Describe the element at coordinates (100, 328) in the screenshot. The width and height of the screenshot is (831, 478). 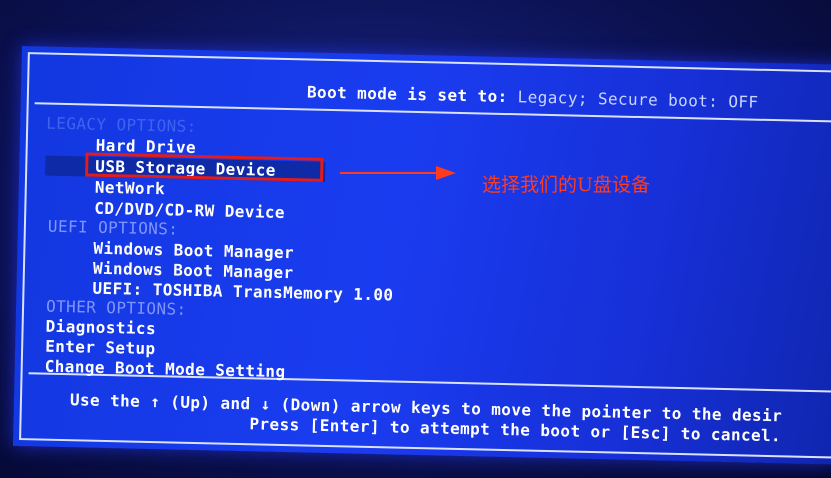
I see `option-diagnostics: Diagnostics` at that location.